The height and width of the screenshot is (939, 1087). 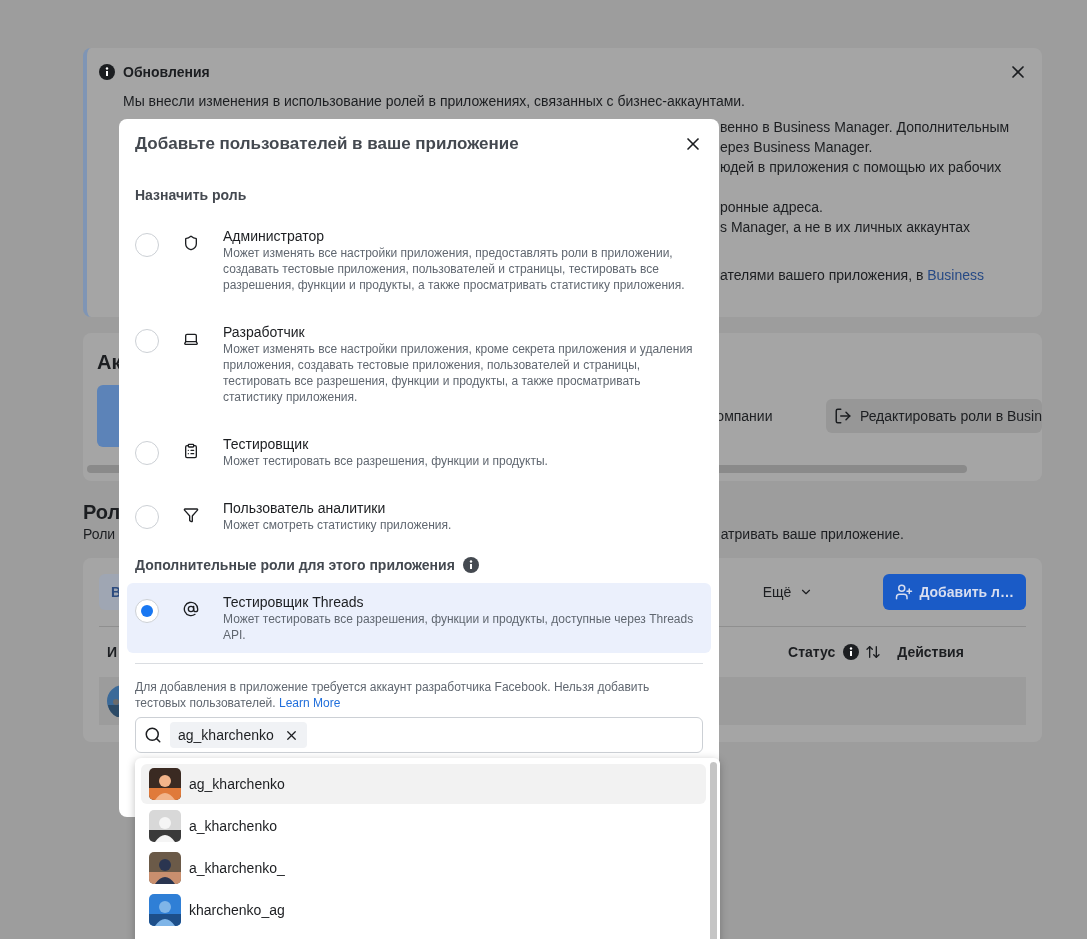 What do you see at coordinates (393, 695) in the screenshot?
I see `note-text: Для добавления в приложение требуется аккаунт разработчика Facebook. Нельзя добавить тестовых пользователей. Learn More` at bounding box center [393, 695].